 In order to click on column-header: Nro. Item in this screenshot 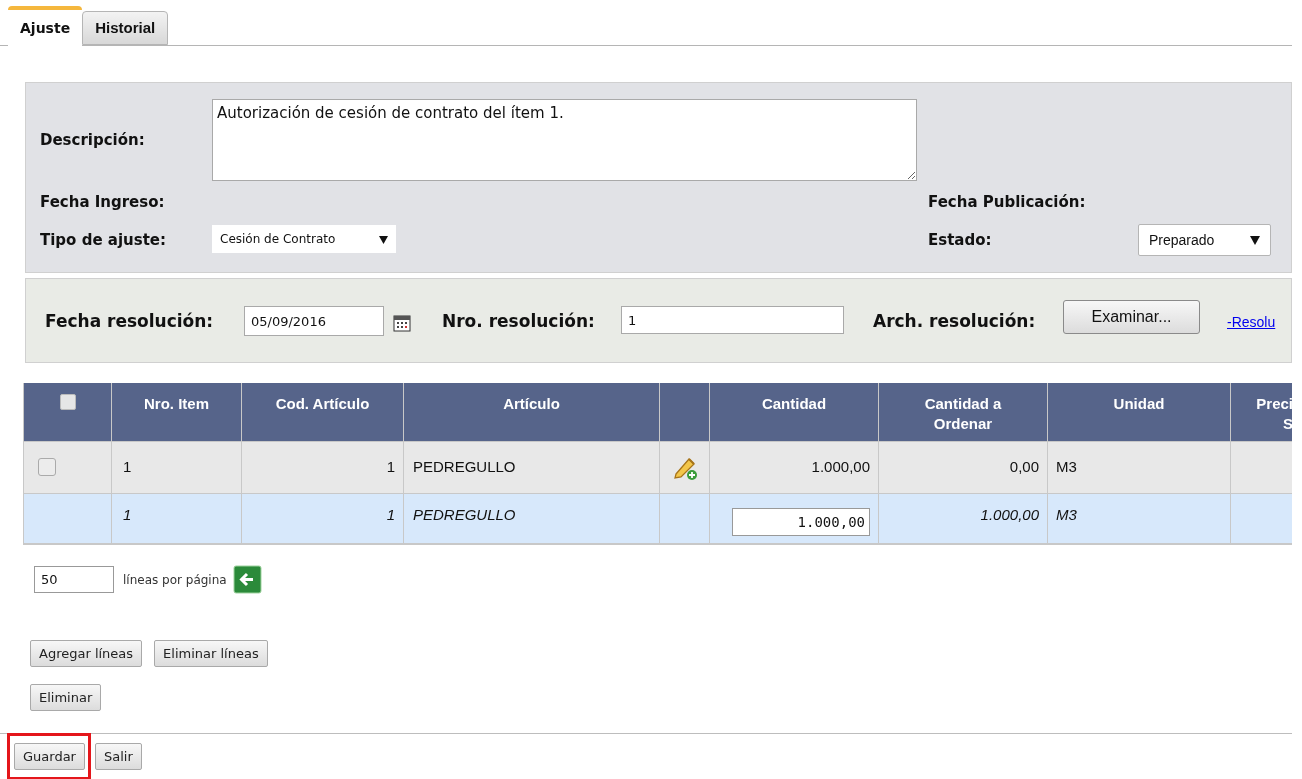, I will do `click(176, 404)`.